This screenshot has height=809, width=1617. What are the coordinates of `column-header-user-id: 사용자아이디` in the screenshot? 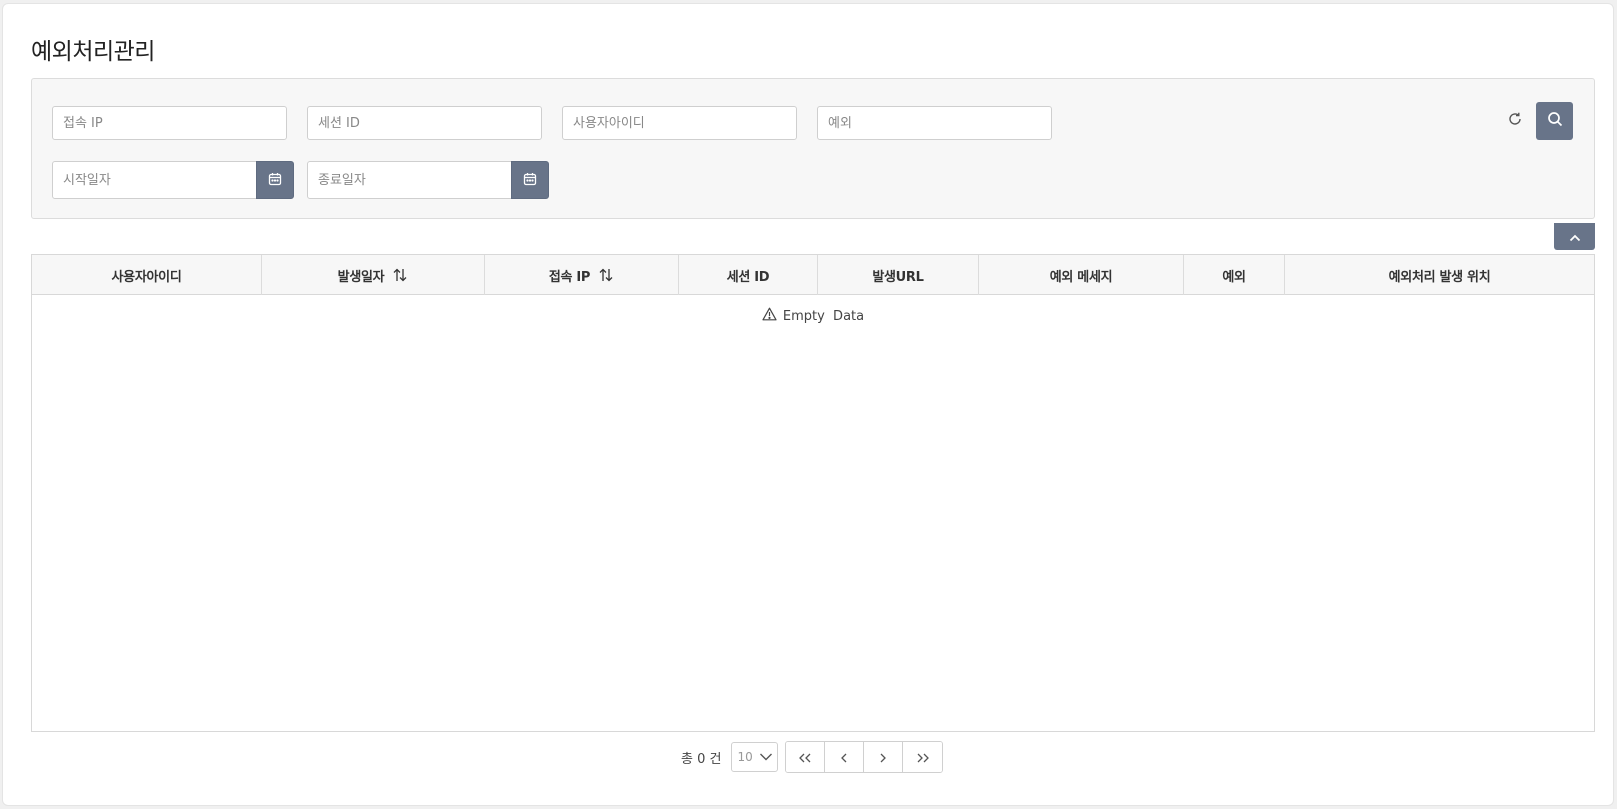 It's located at (147, 275).